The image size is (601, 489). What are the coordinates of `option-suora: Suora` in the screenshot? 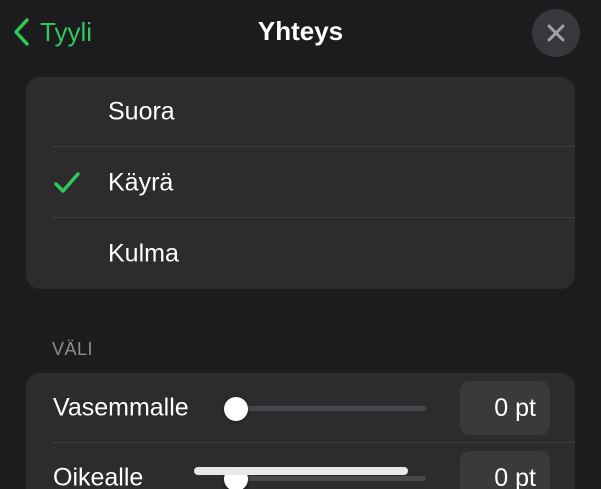 It's located at (300, 112).